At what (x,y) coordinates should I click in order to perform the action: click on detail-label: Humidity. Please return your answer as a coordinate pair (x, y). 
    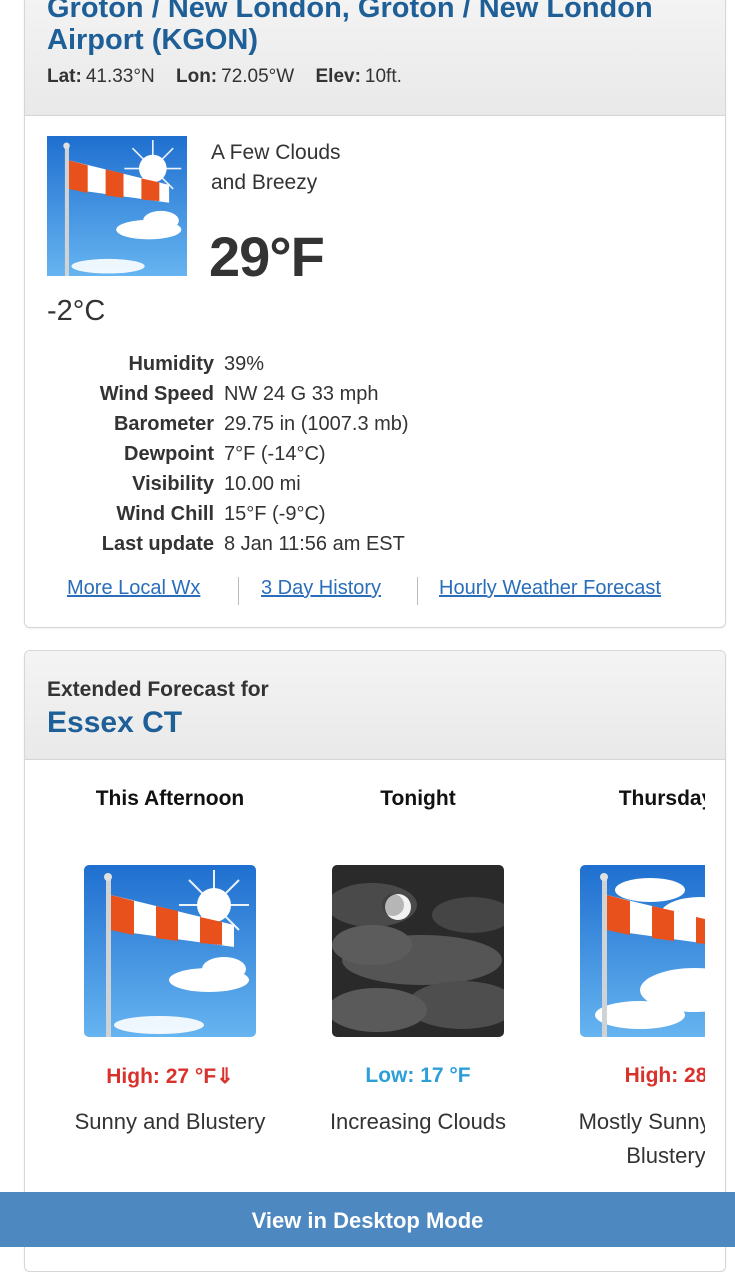
    Looking at the image, I should click on (171, 364).